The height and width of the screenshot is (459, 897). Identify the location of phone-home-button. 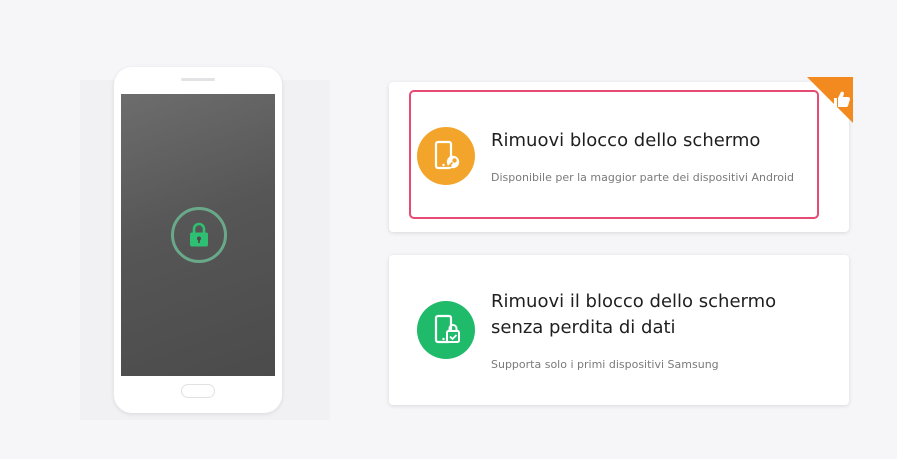
(198, 391).